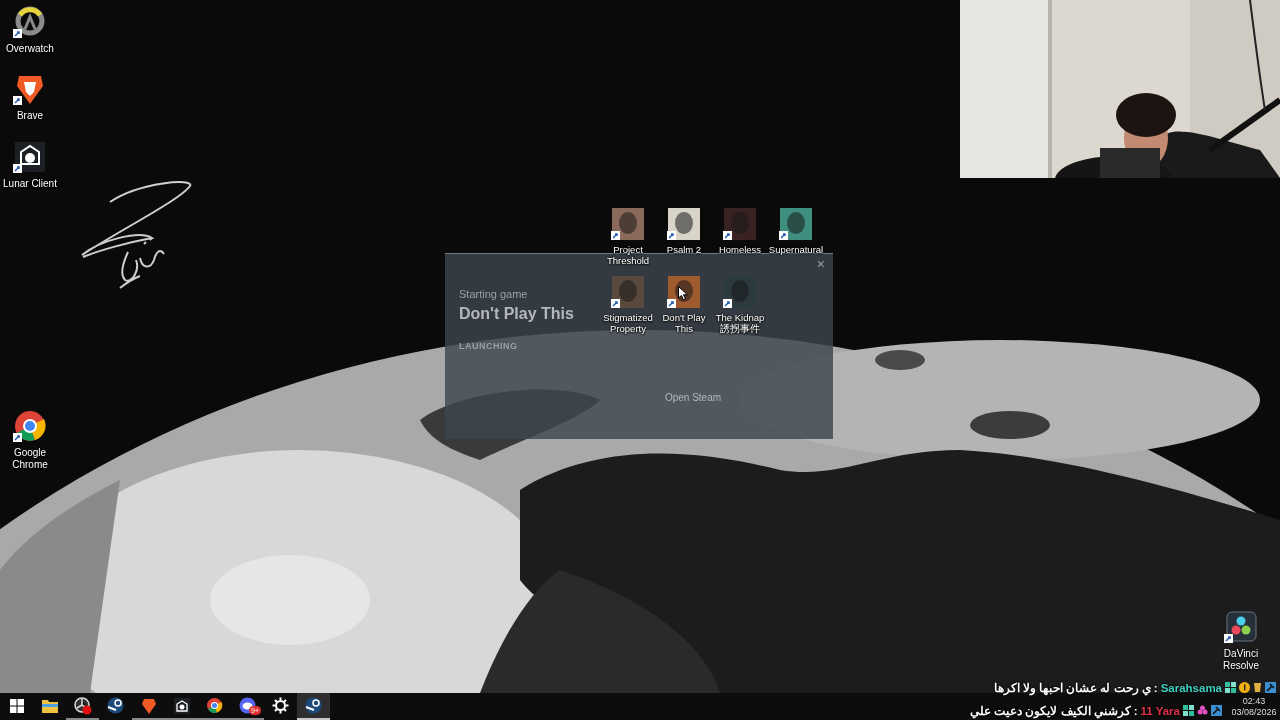 This screenshot has height=720, width=1280. What do you see at coordinates (820, 264) in the screenshot?
I see `close-button: ×` at bounding box center [820, 264].